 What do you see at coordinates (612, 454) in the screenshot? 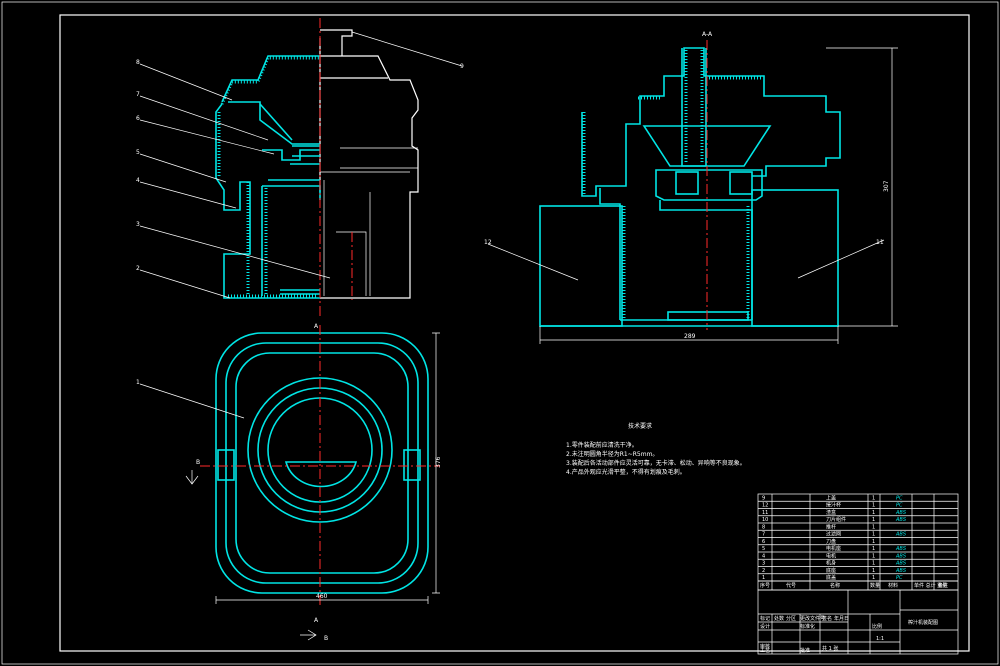
I see `tech-req-line-2: 2.未注明圆角半径为R1~R5mm。` at bounding box center [612, 454].